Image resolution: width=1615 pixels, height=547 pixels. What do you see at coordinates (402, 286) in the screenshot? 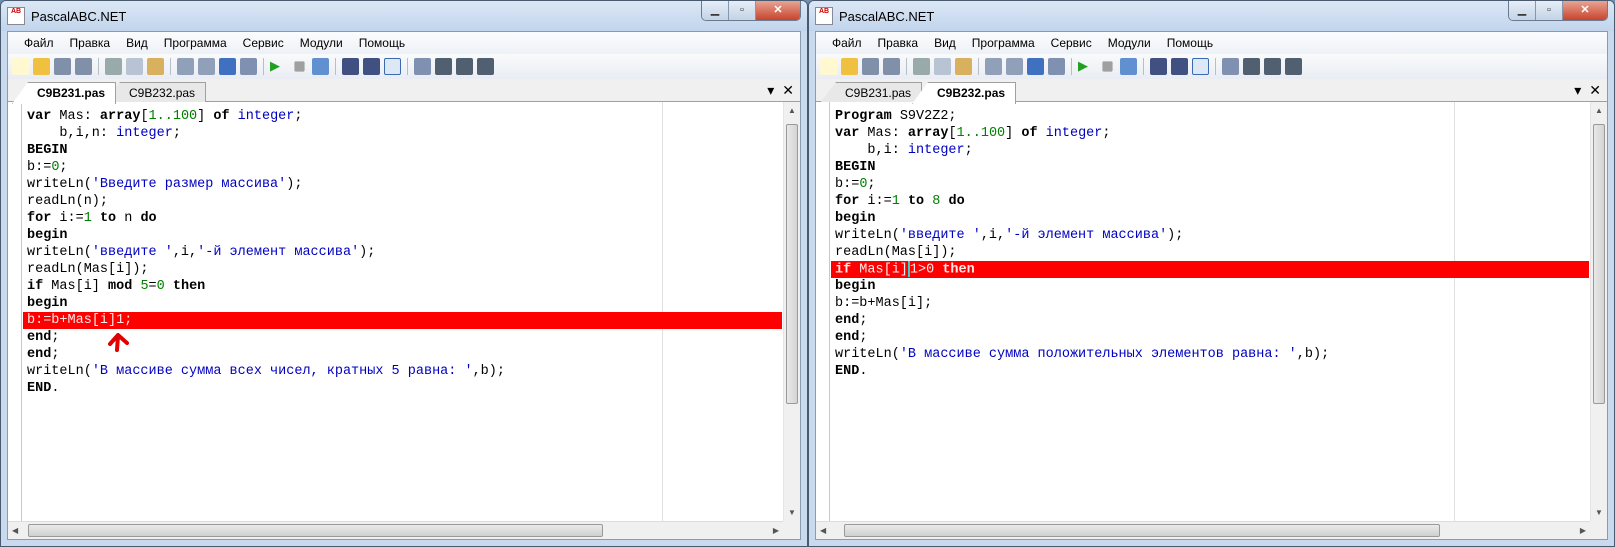
I see `code-line: if Mas[i] mod 5=0 then` at bounding box center [402, 286].